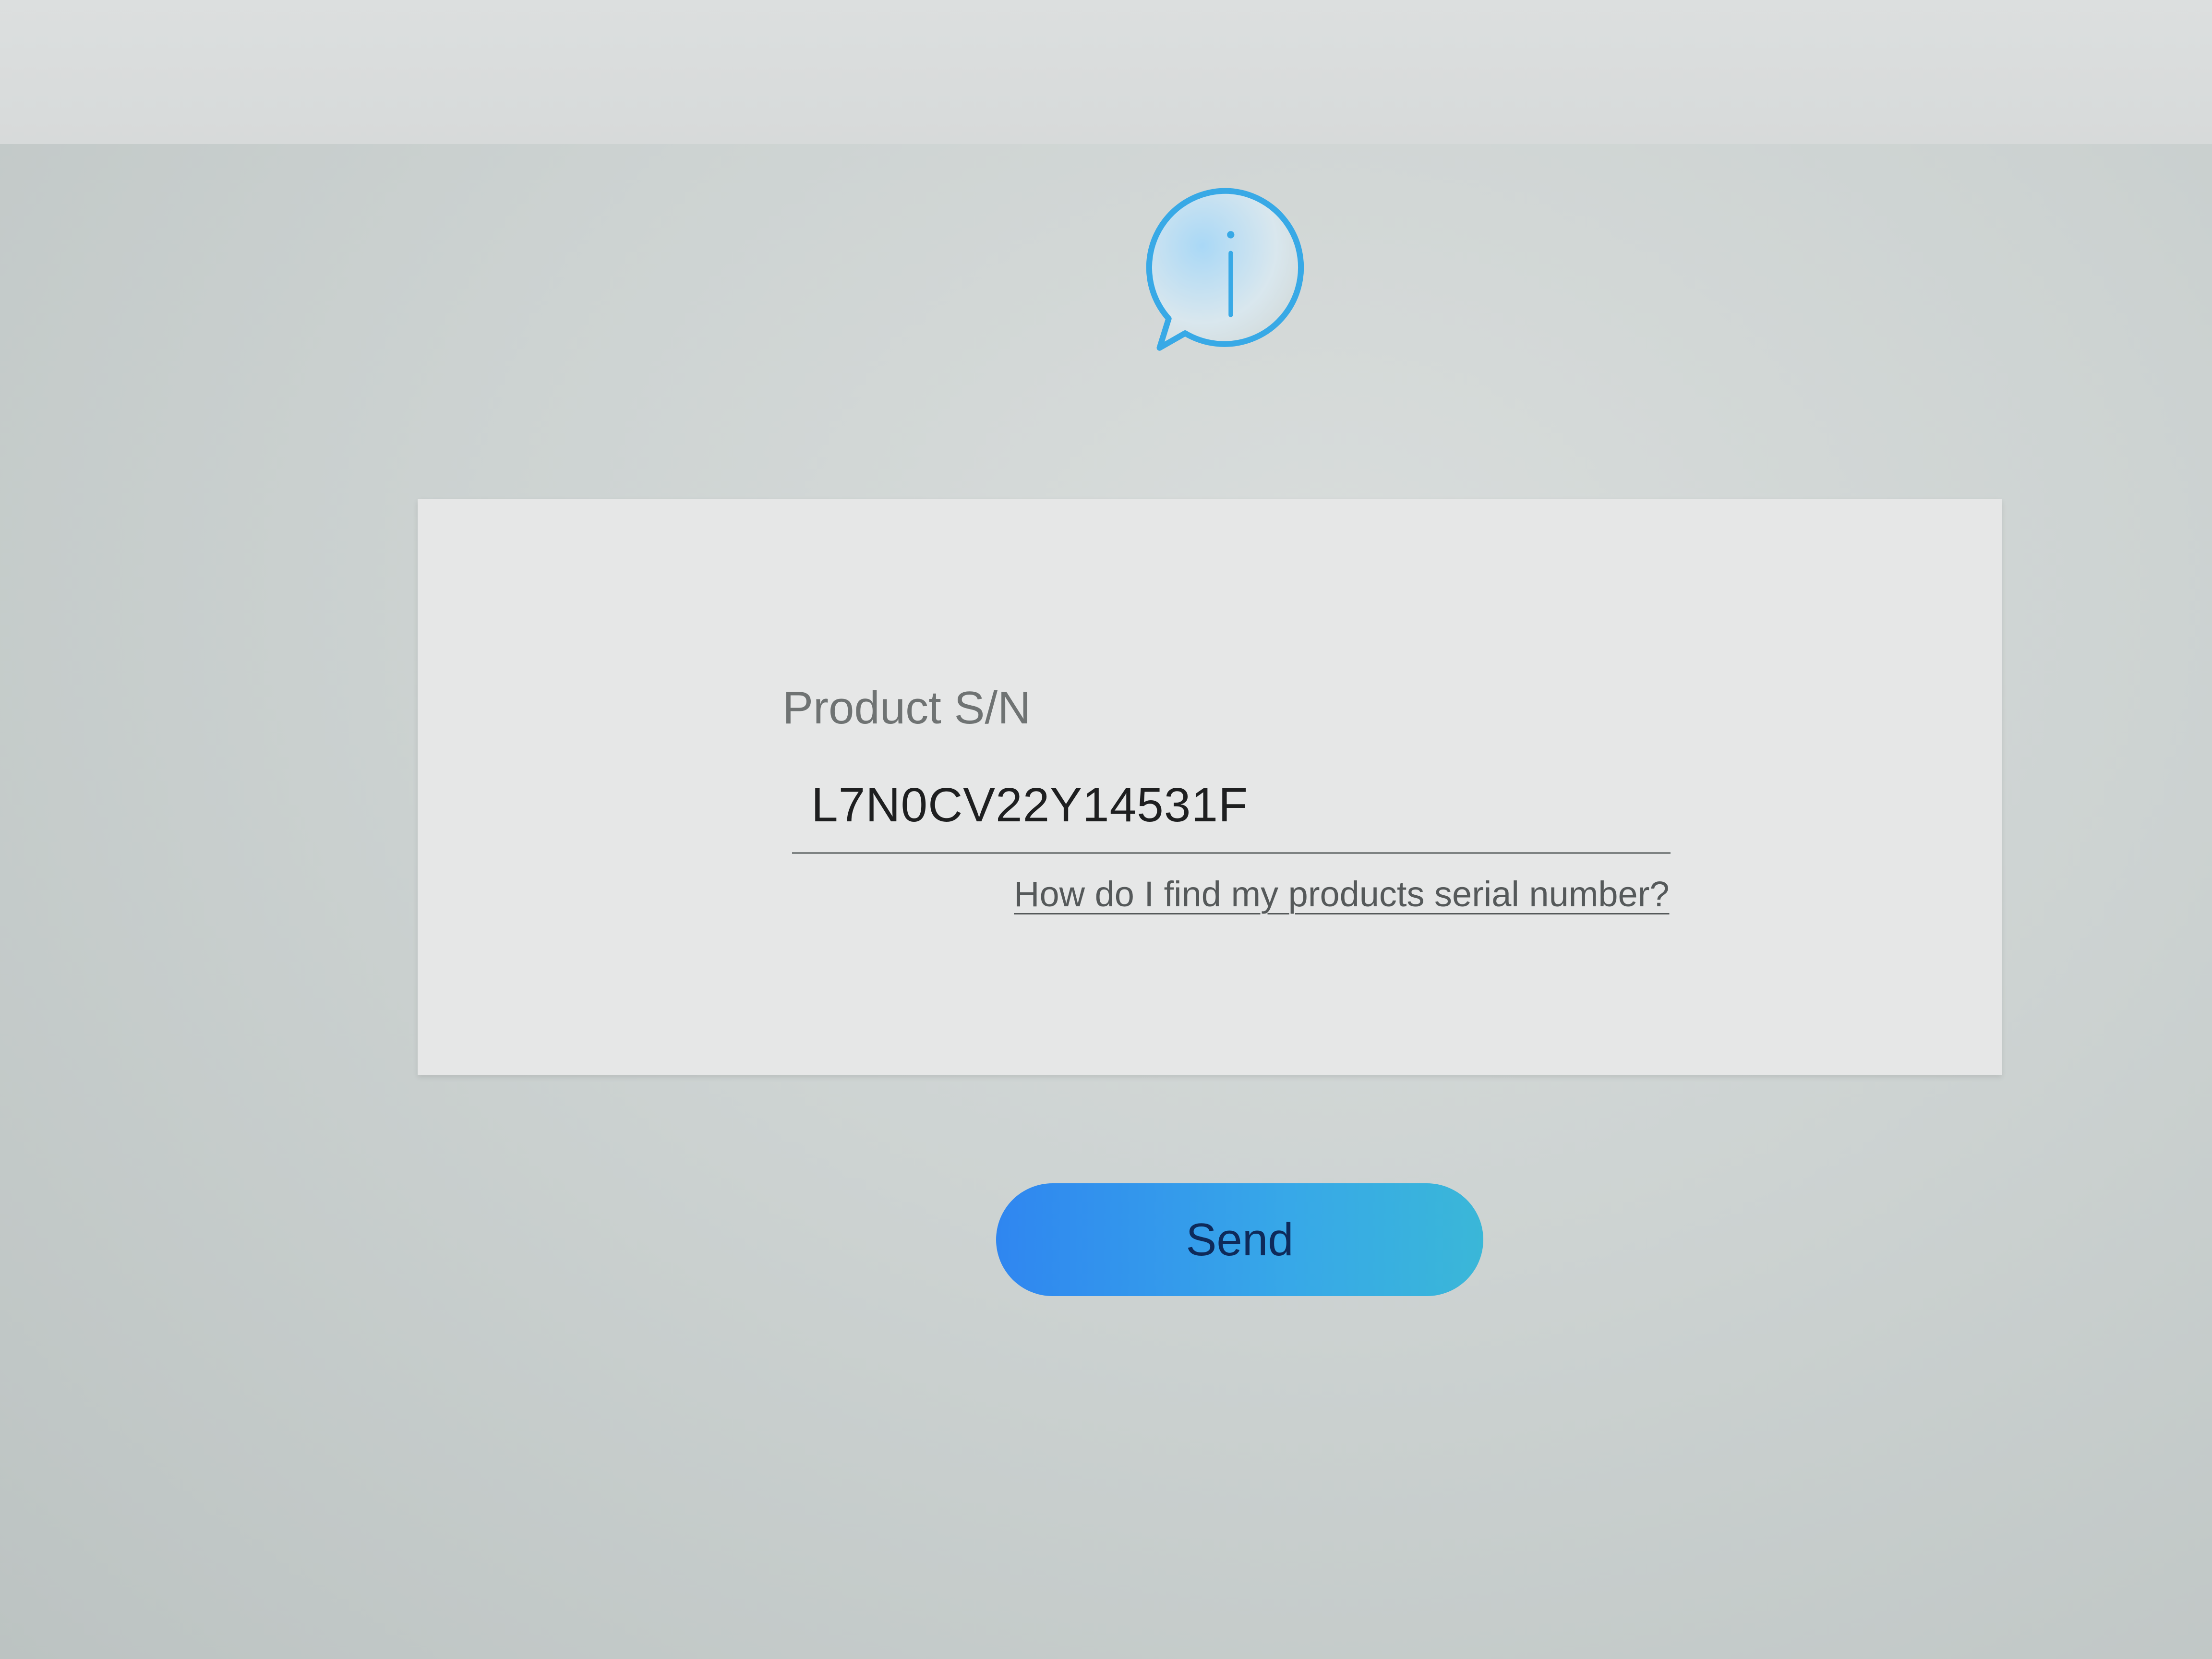 The width and height of the screenshot is (2212, 1659). What do you see at coordinates (907, 707) in the screenshot?
I see `product-sn-label: Product S/N` at bounding box center [907, 707].